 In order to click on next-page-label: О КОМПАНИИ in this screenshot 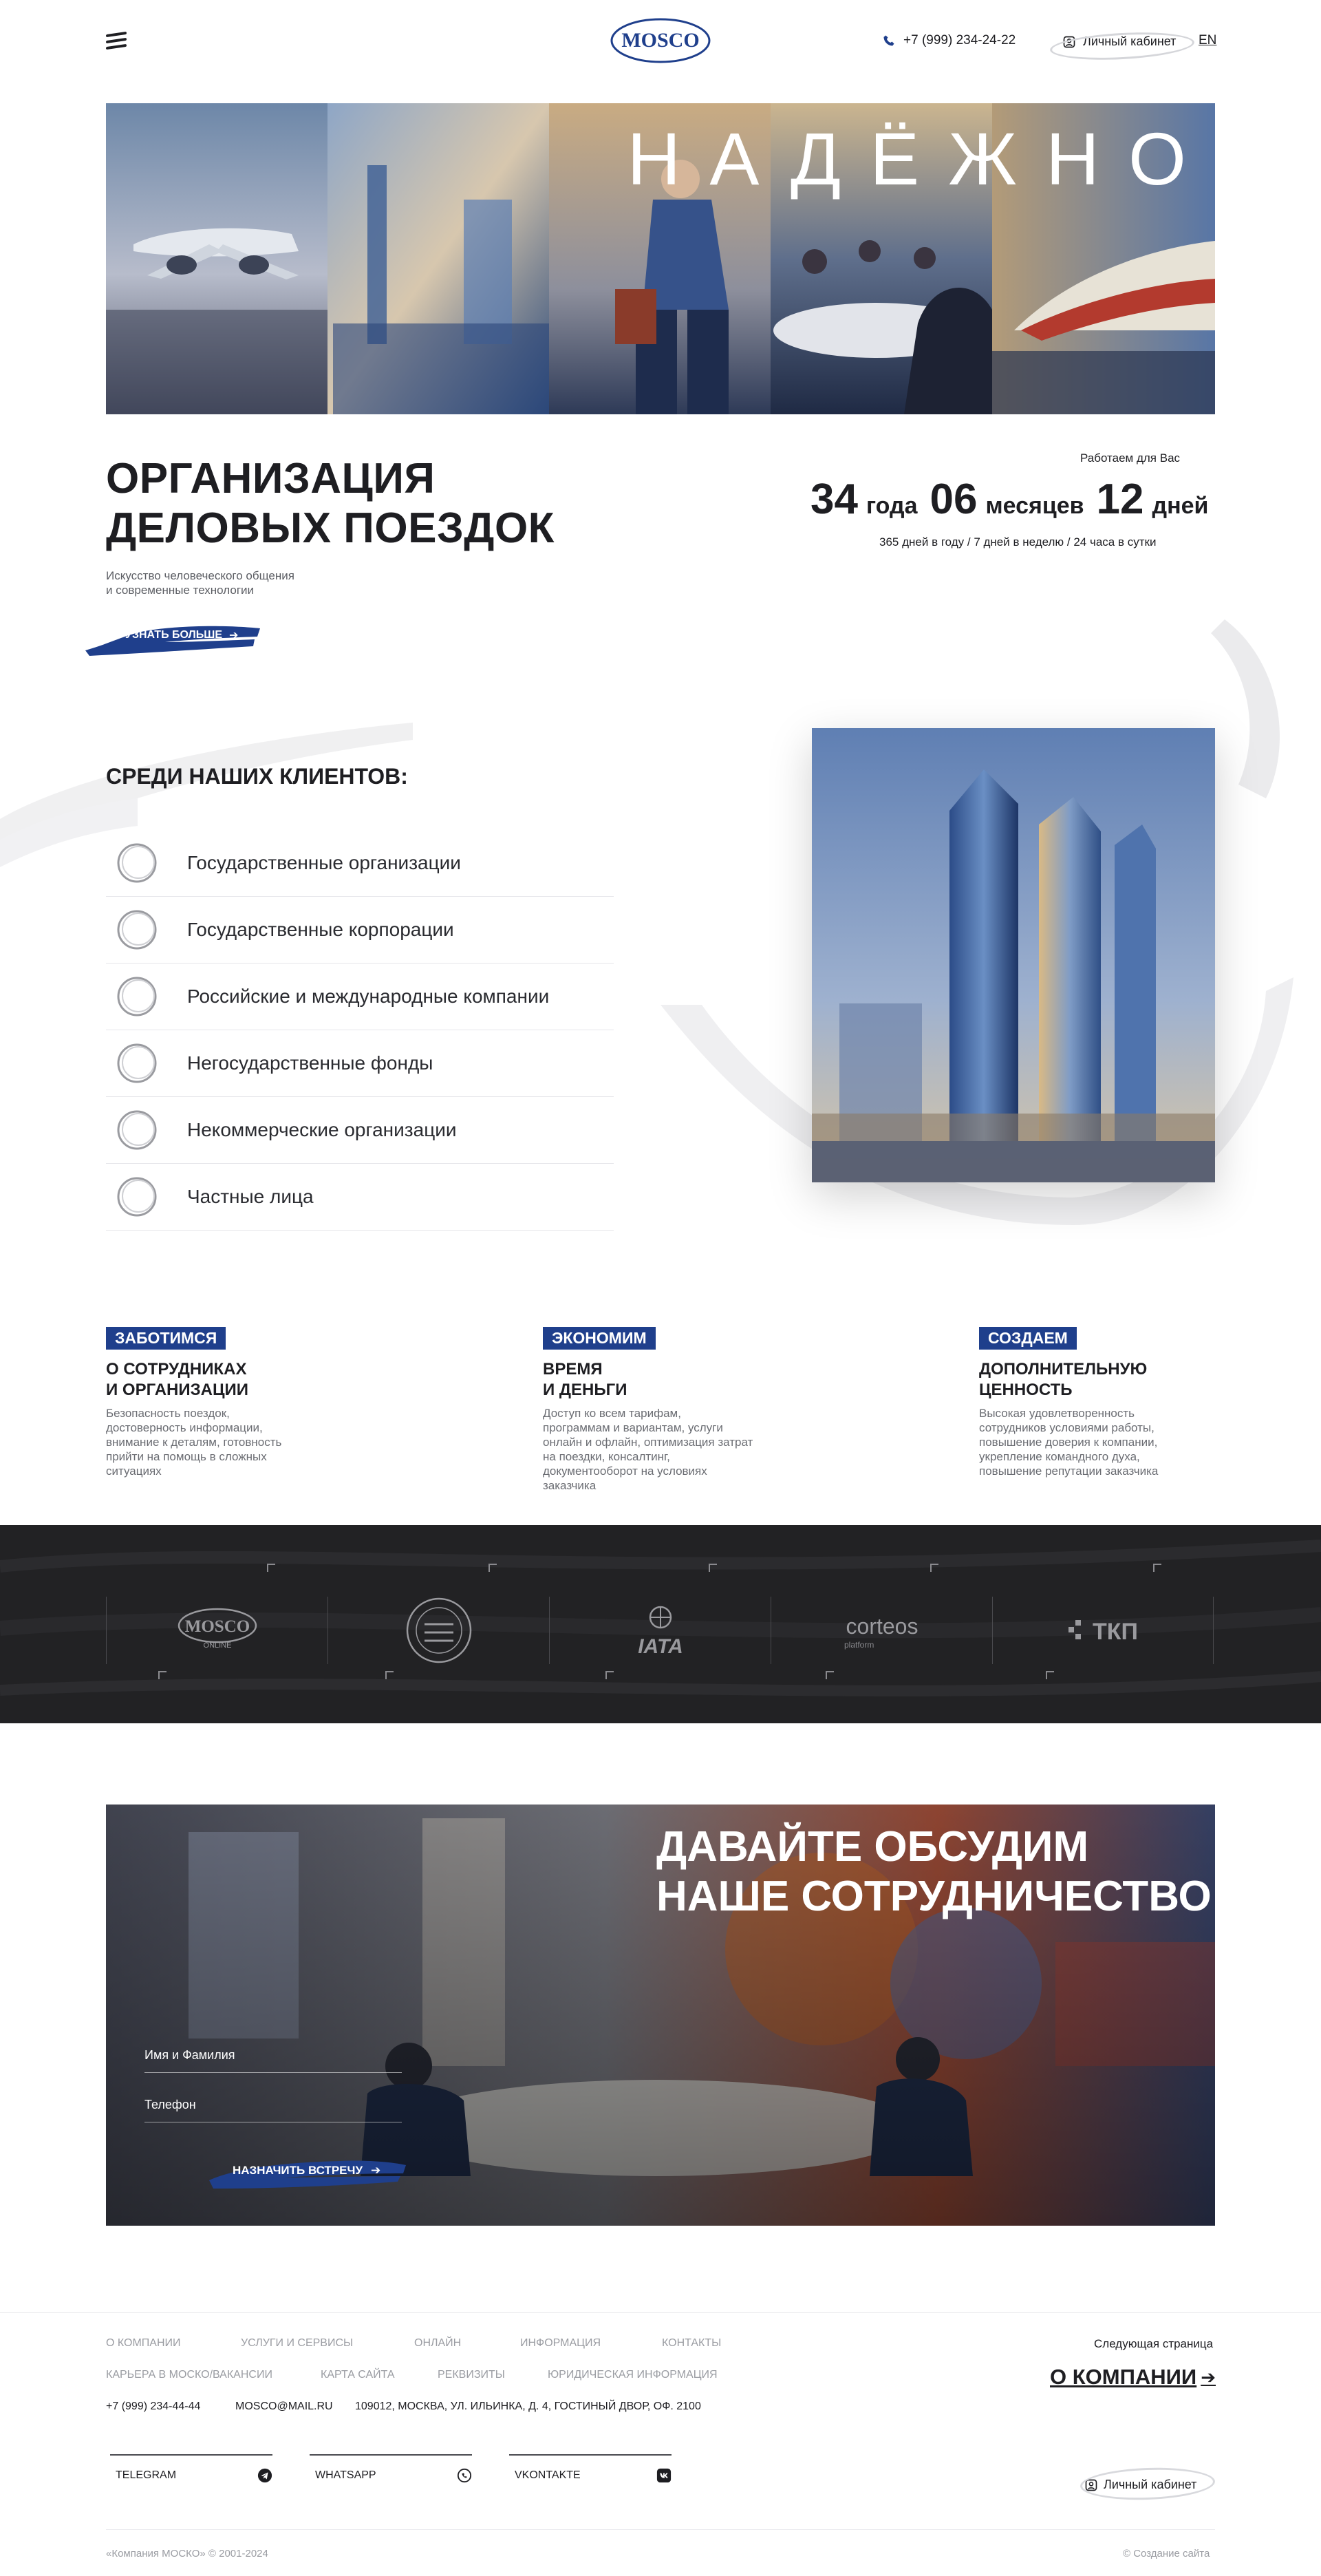, I will do `click(1123, 2377)`.